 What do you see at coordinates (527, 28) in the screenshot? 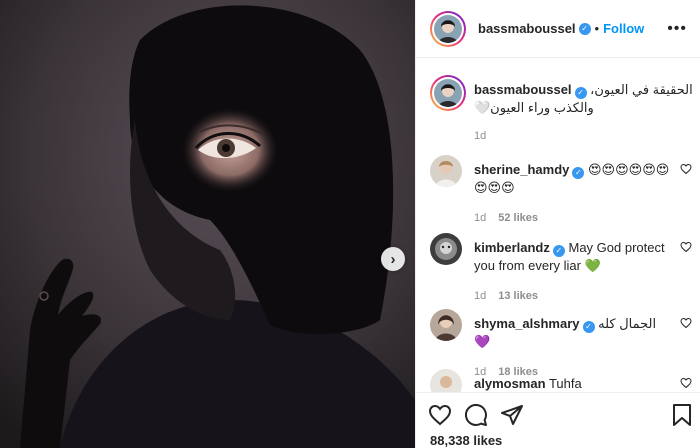
I see `author-username: bassmaboussel` at bounding box center [527, 28].